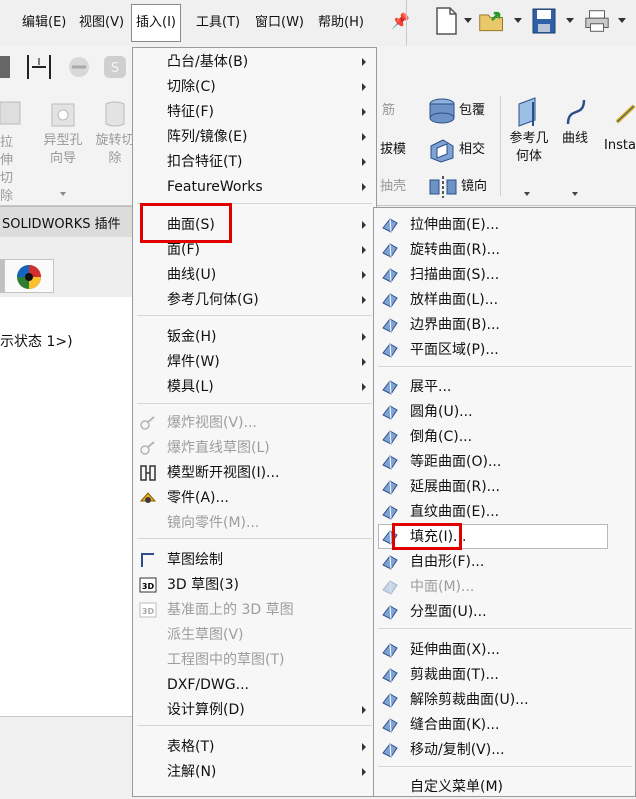 The image size is (636, 799). What do you see at coordinates (530, 112) in the screenshot?
I see `reference-geometry-icon` at bounding box center [530, 112].